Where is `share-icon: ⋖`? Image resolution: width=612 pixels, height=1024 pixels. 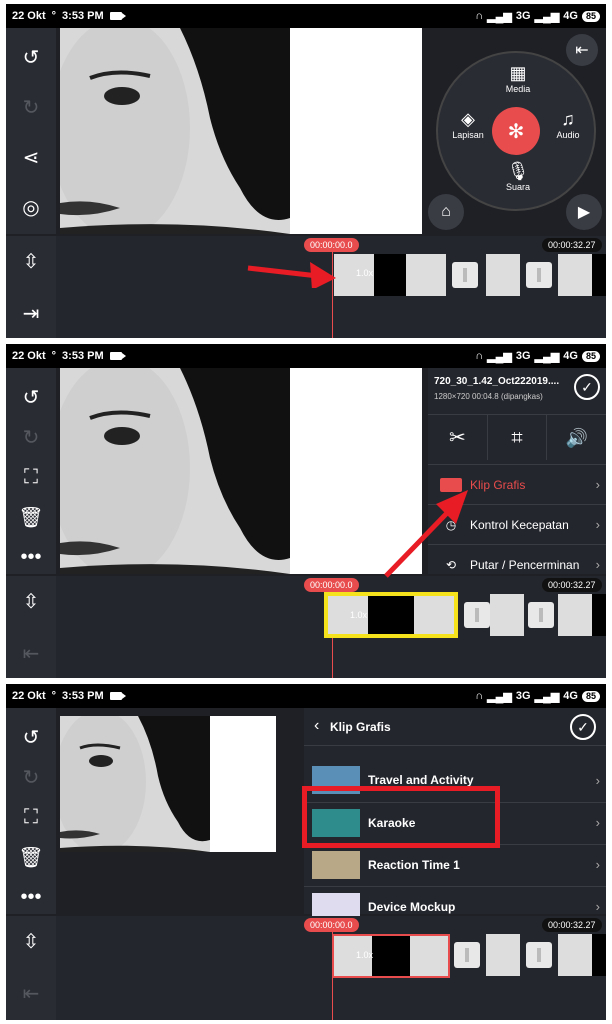 share-icon: ⋖ is located at coordinates (31, 157).